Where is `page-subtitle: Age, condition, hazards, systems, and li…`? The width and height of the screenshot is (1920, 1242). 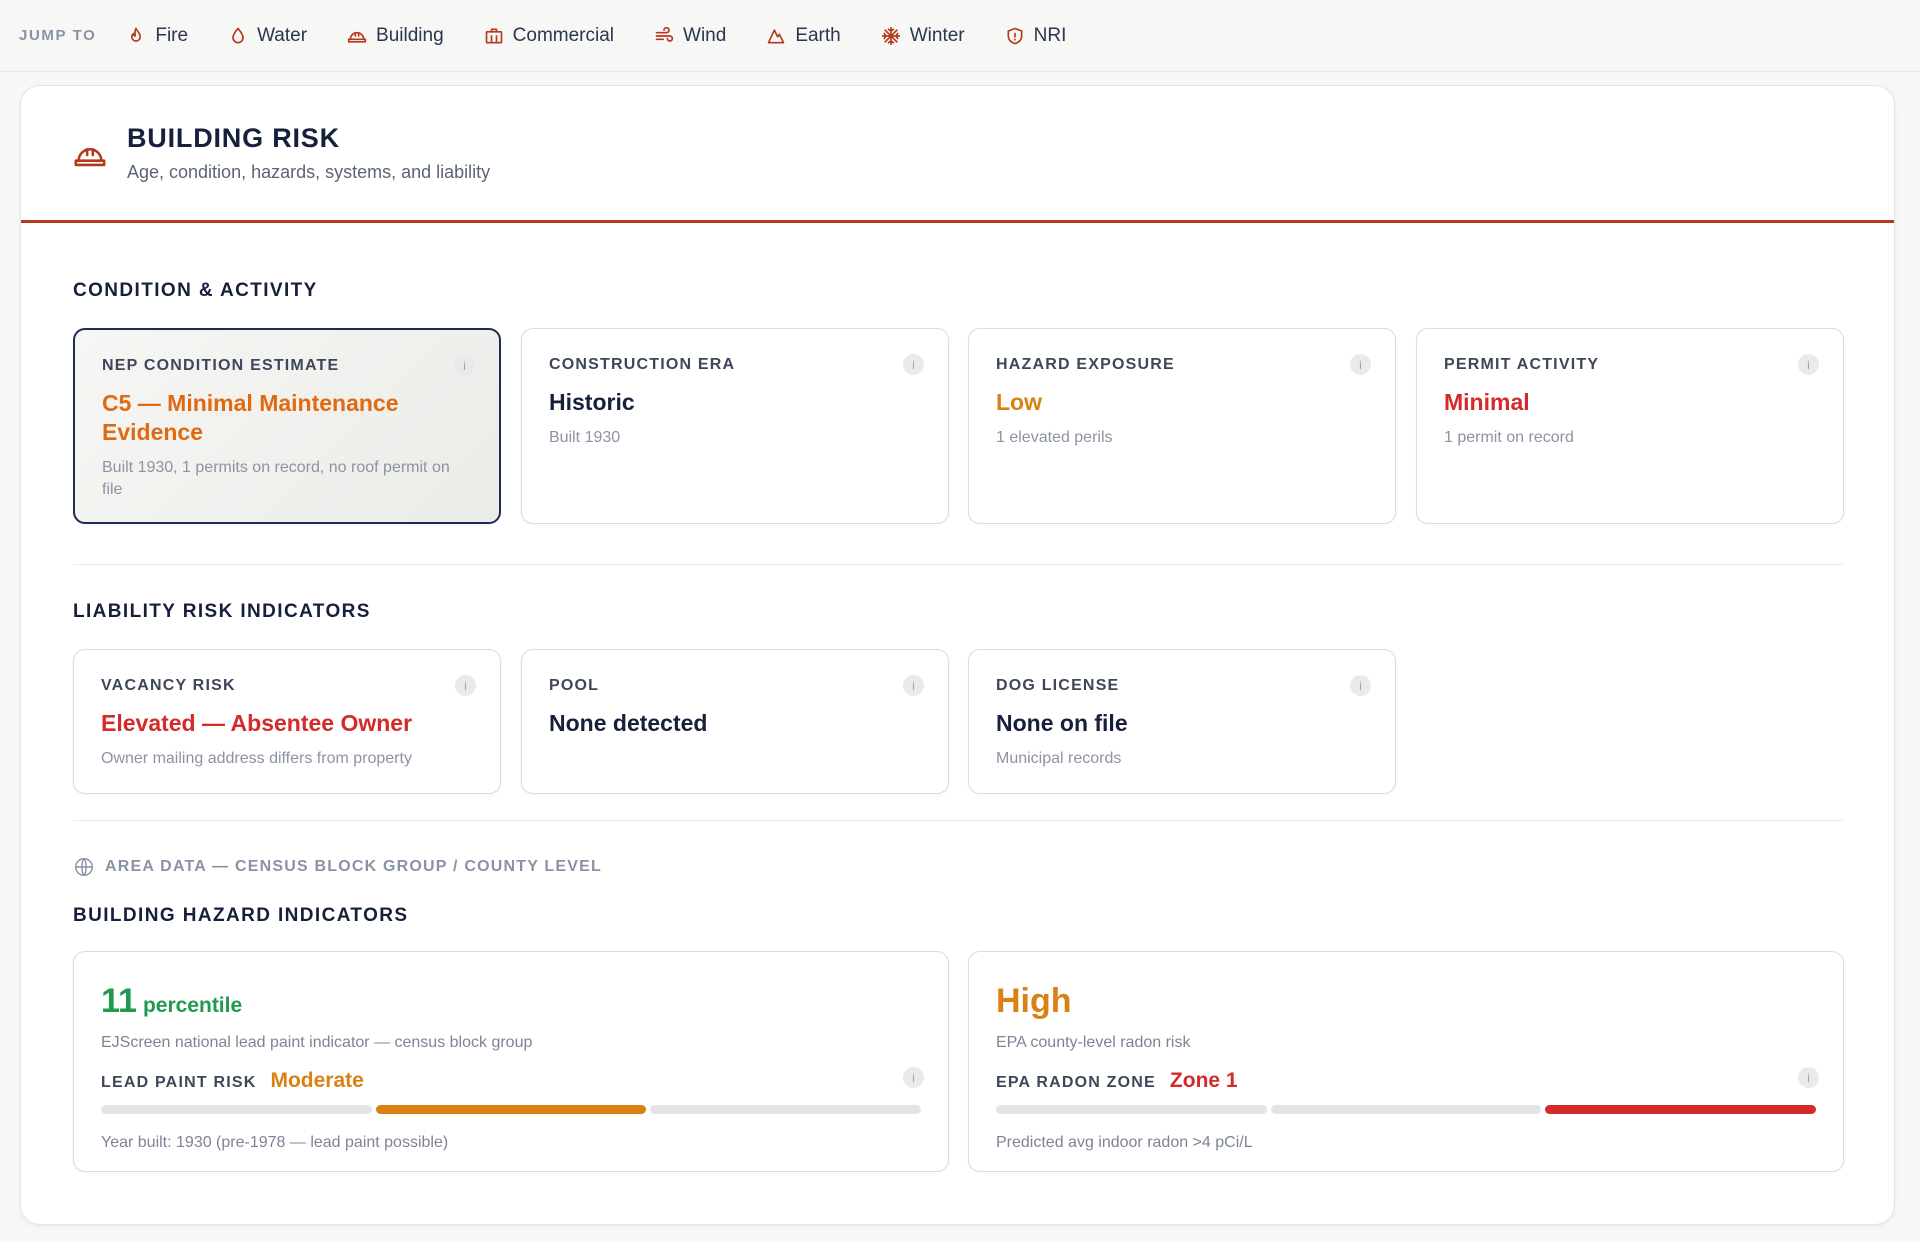
page-subtitle: Age, condition, hazards, systems, and li… is located at coordinates (309, 172).